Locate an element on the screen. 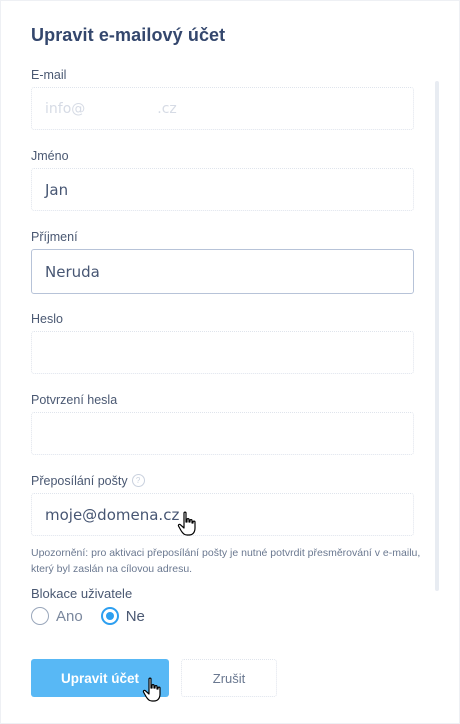 The image size is (460, 724). forwarding-label: Přeposílání pošty is located at coordinates (79, 481).